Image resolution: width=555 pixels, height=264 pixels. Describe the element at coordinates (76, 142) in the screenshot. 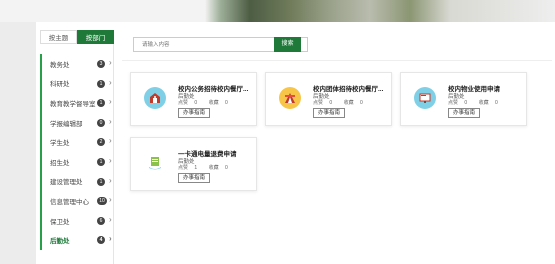

I see `sidebar-item: 学生处 2 ›` at that location.